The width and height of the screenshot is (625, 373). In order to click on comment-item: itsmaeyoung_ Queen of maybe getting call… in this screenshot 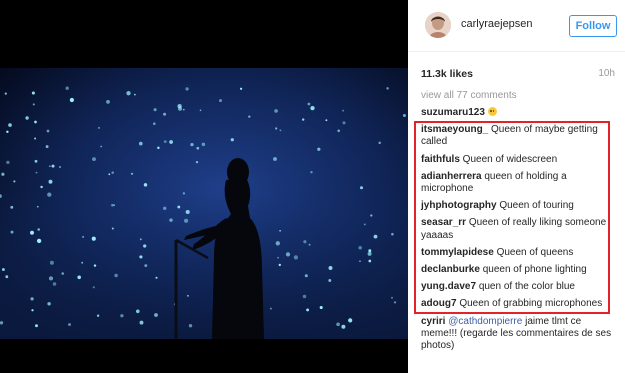, I will do `click(520, 136)`.